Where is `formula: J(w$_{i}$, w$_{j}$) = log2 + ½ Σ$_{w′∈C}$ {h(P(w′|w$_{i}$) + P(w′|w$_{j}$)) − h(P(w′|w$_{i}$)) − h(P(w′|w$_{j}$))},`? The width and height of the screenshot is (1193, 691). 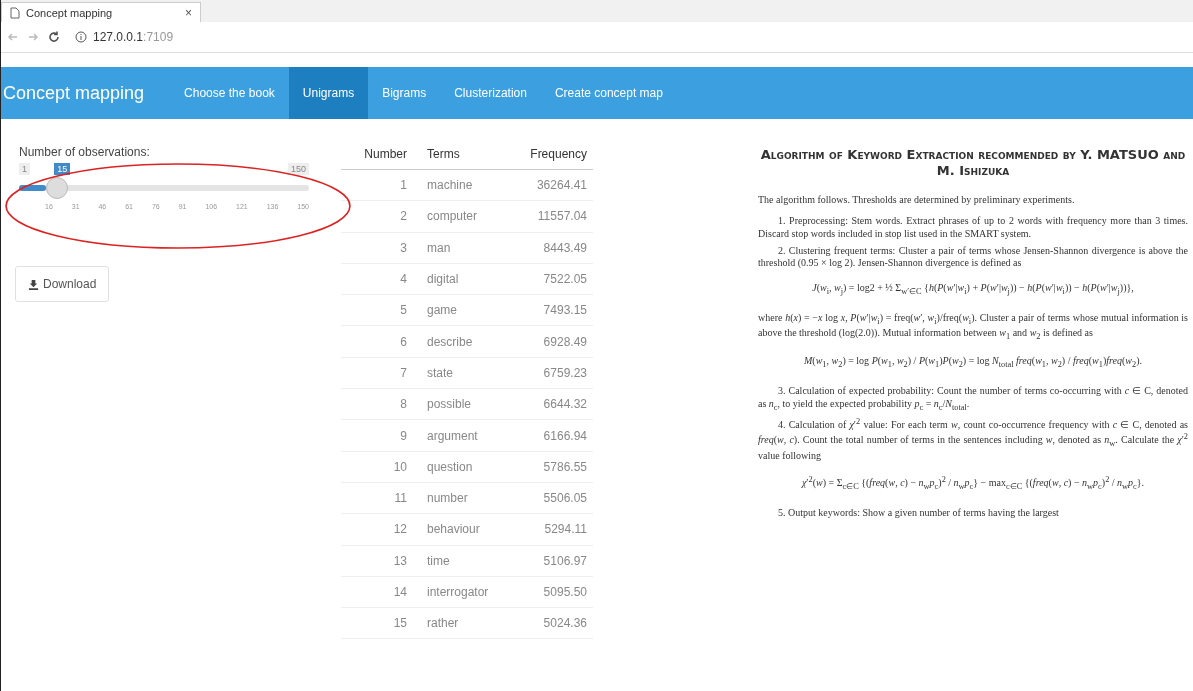
formula: J(w$_{i}$, w$_{j}$) = log2 + ½ Σ$_{w′∈C}$ {h(P(w′|w$_{i}$) + P(w′|w$_{j}$)) − h(P(w′|w$_{i}$)) − h(P(w′|w$_{j}$))}, is located at coordinates (973, 290).